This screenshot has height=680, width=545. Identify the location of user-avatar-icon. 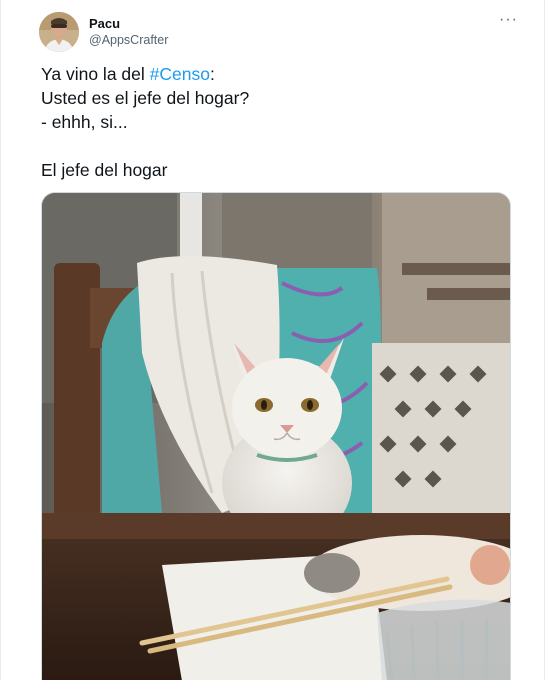
(59, 32).